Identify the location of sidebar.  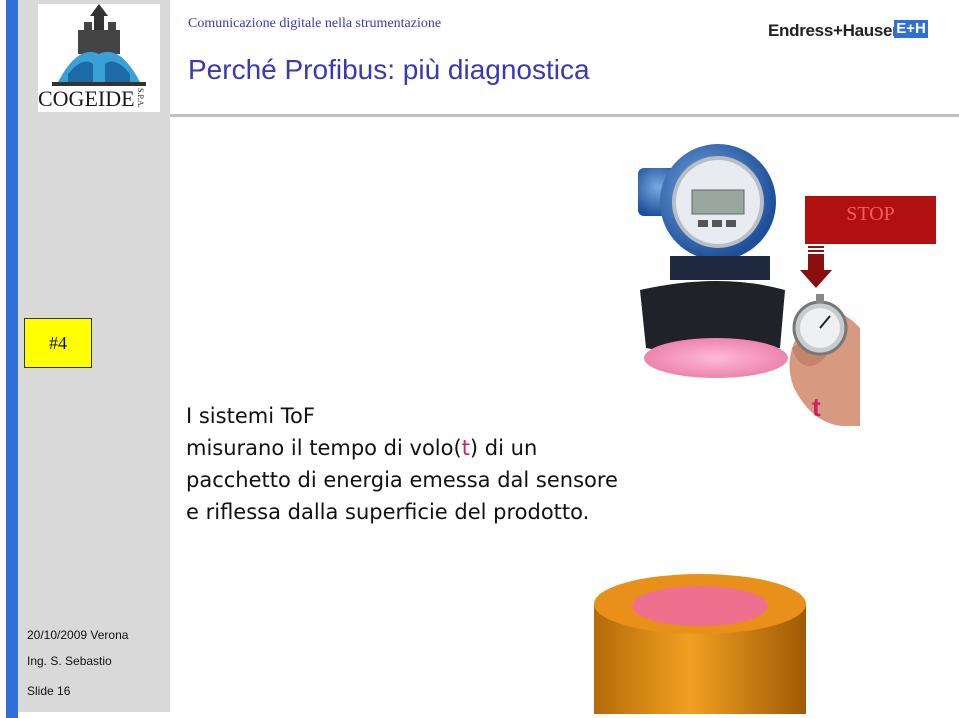
(94, 414).